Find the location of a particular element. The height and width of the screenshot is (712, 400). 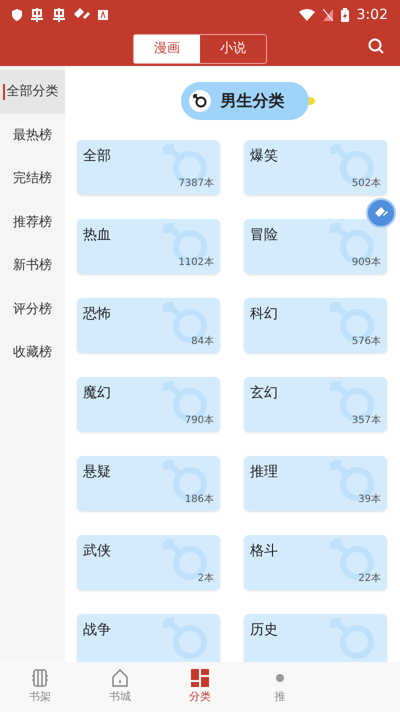

book-count: 502本 is located at coordinates (366, 183).